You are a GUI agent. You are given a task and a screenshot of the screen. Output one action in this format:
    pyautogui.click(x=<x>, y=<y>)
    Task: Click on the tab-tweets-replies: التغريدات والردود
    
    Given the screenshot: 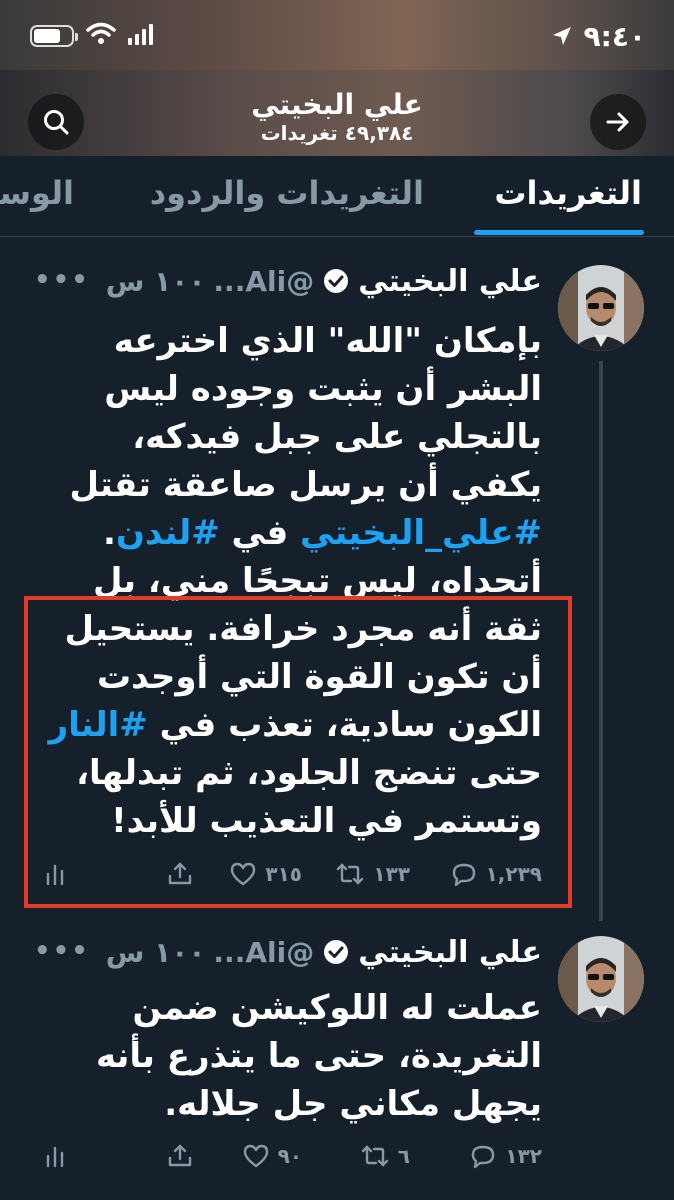 What is the action you would take?
    pyautogui.click(x=287, y=193)
    